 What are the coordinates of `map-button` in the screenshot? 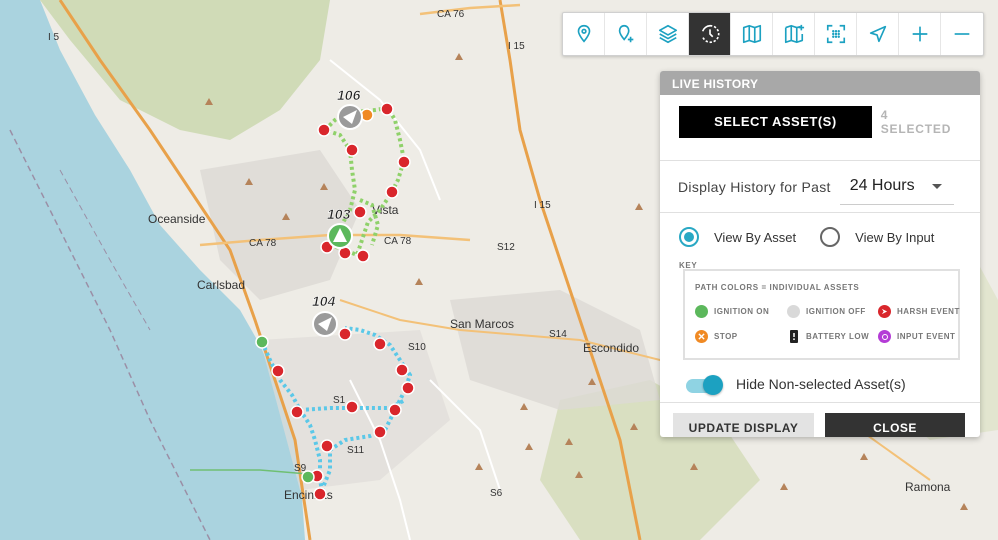 It's located at (752, 34).